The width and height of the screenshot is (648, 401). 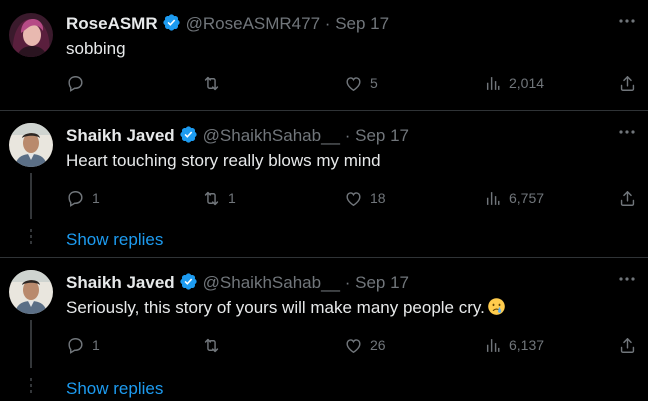 I want to click on retweet-count: 1, so click(x=232, y=198).